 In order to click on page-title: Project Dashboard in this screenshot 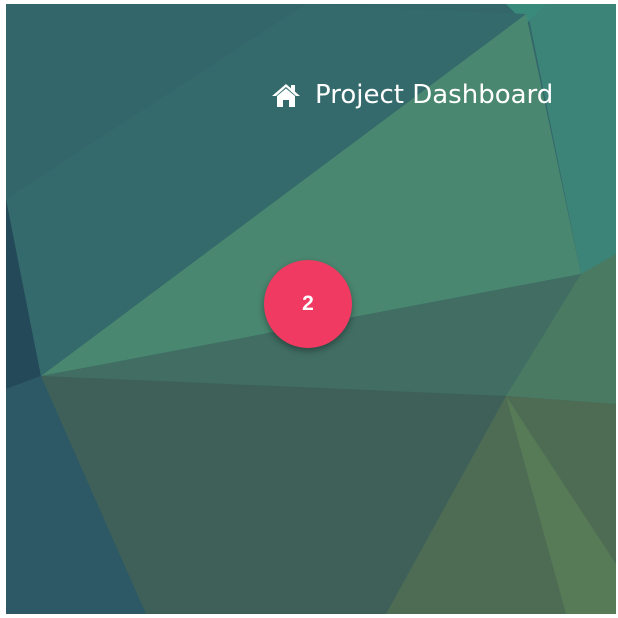, I will do `click(434, 95)`.